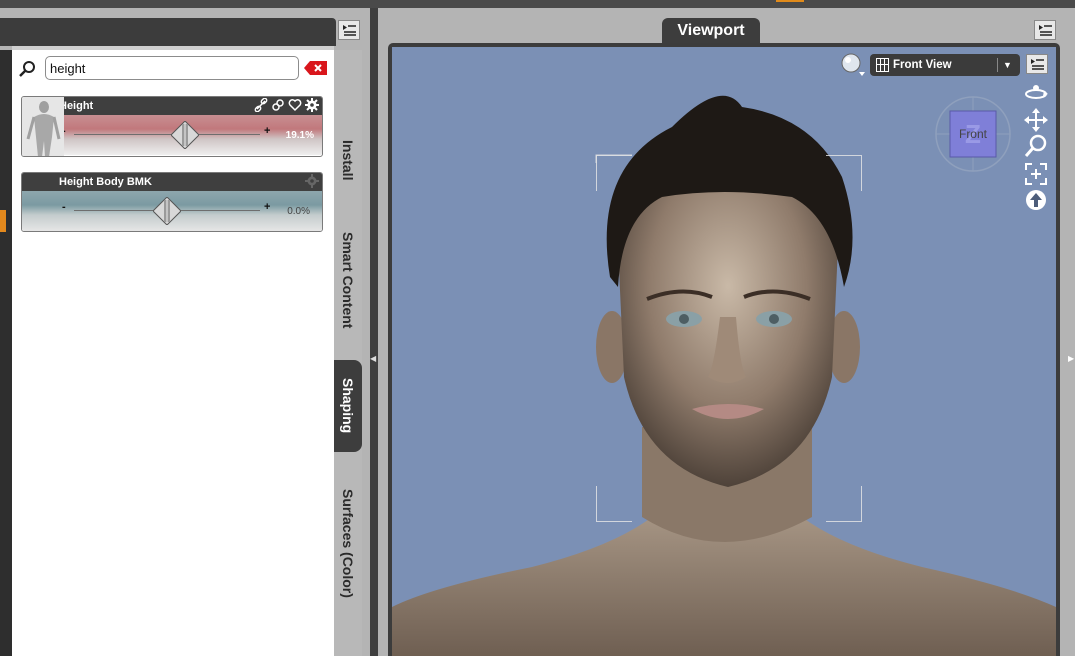 Image resolution: width=1075 pixels, height=656 pixels. Describe the element at coordinates (1036, 92) in the screenshot. I see `orbit-icon` at that location.